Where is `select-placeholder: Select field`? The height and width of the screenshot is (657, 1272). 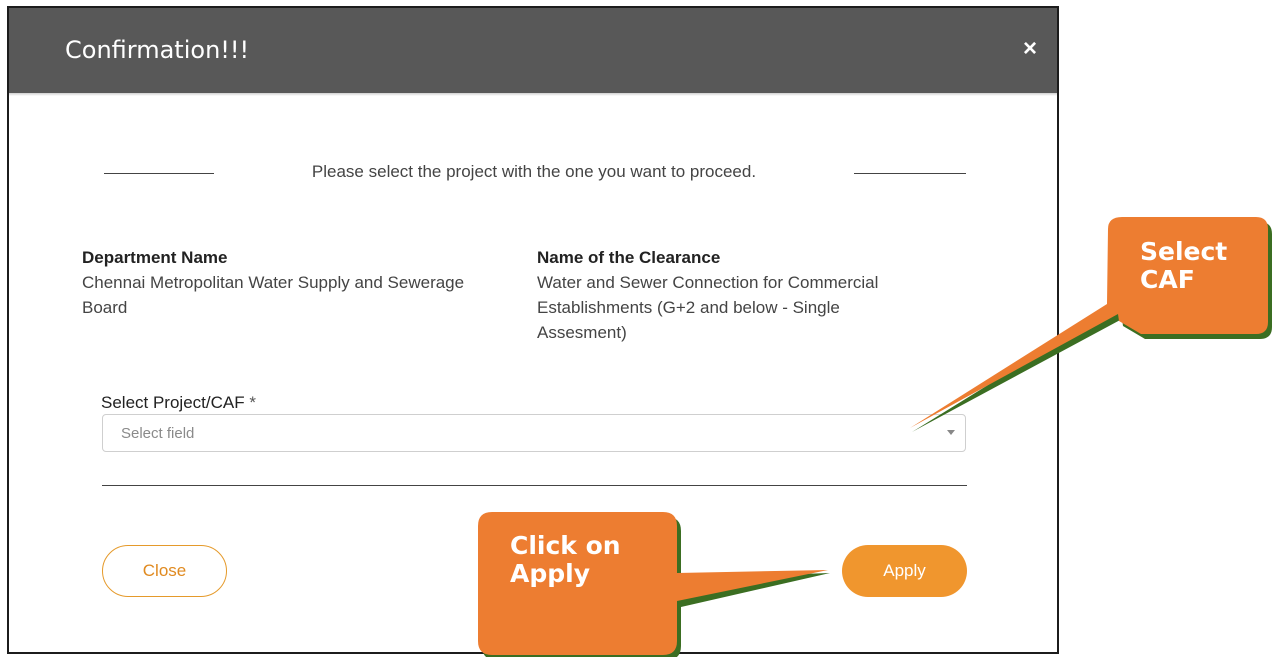
select-placeholder: Select field is located at coordinates (158, 433).